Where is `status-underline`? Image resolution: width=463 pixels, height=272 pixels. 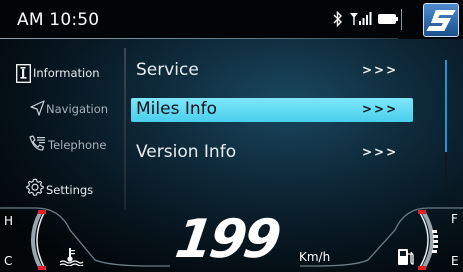
status-underline is located at coordinates (199, 38).